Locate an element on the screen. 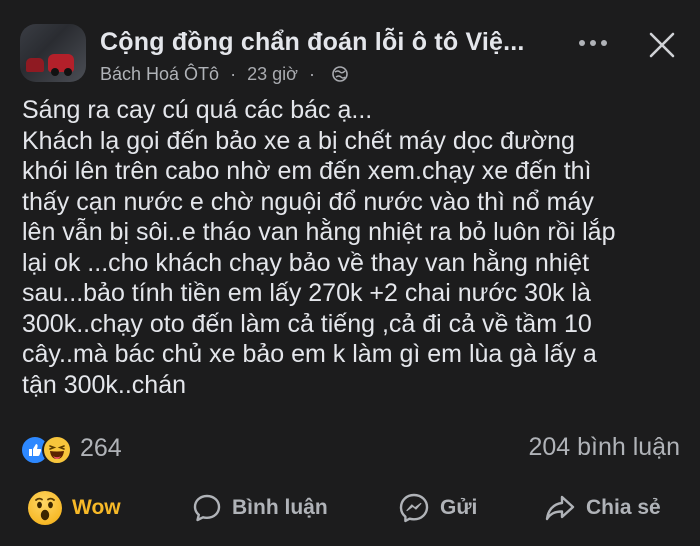  comment-icon is located at coordinates (207, 508).